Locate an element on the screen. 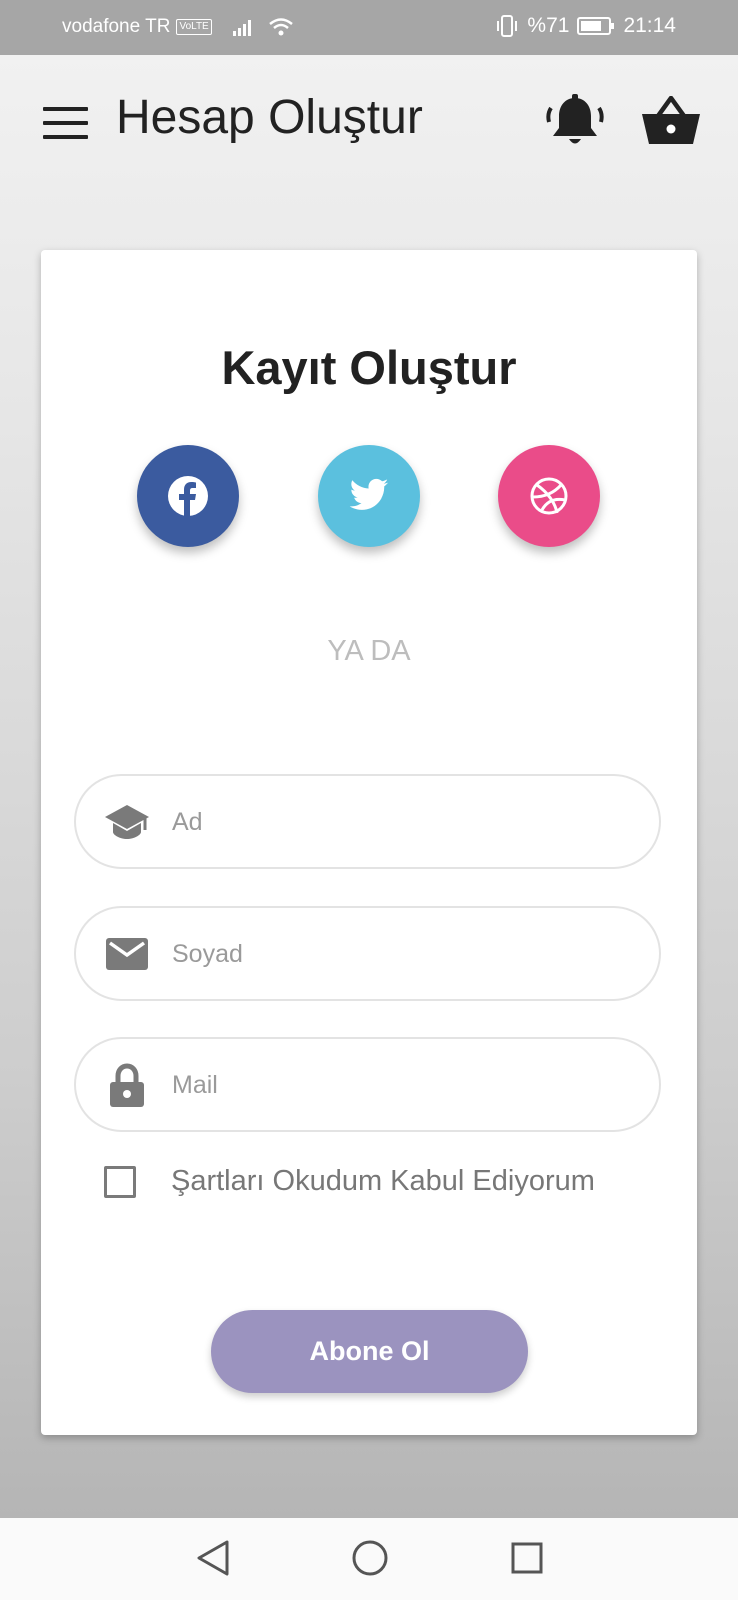 Image resolution: width=738 pixels, height=1600 pixels. status-left: vodafone TR VoLTE is located at coordinates (178, 27).